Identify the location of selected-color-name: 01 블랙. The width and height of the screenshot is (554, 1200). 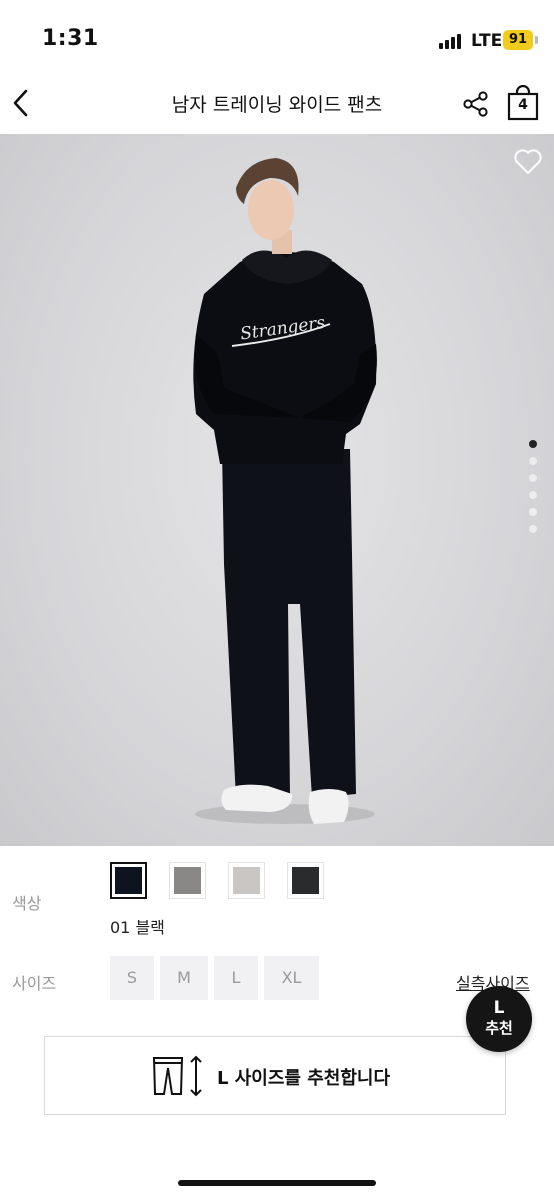
(137, 927).